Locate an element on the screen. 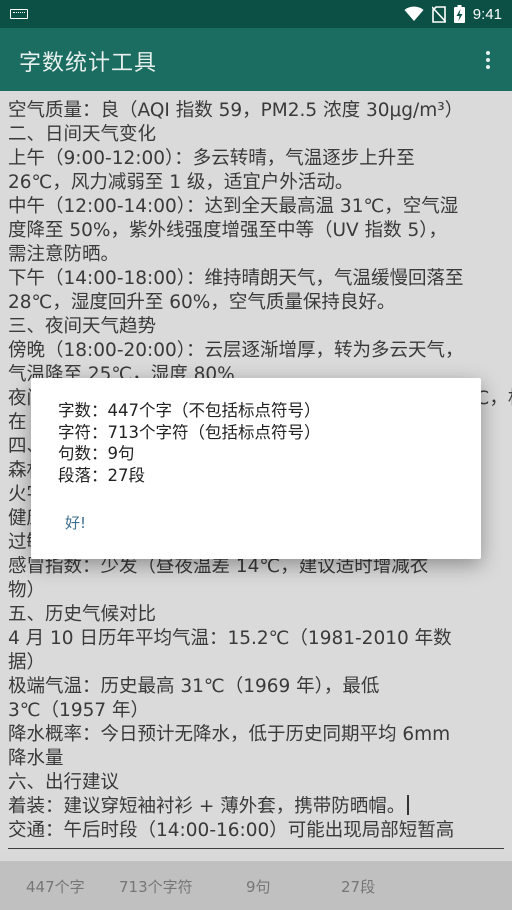 The width and height of the screenshot is (512, 910). dialog-char-count: 字符：713个字符（包括标点符号） is located at coordinates (189, 432).